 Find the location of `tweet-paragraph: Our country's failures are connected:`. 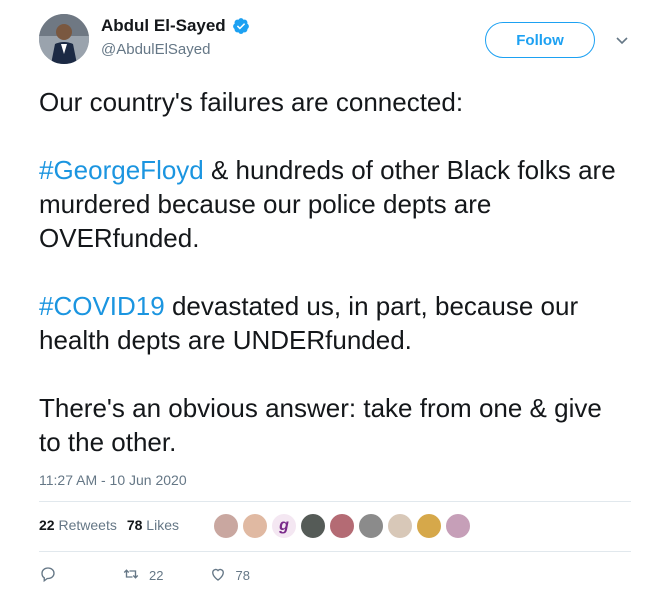

tweet-paragraph: Our country's failures are connected: is located at coordinates (334, 102).